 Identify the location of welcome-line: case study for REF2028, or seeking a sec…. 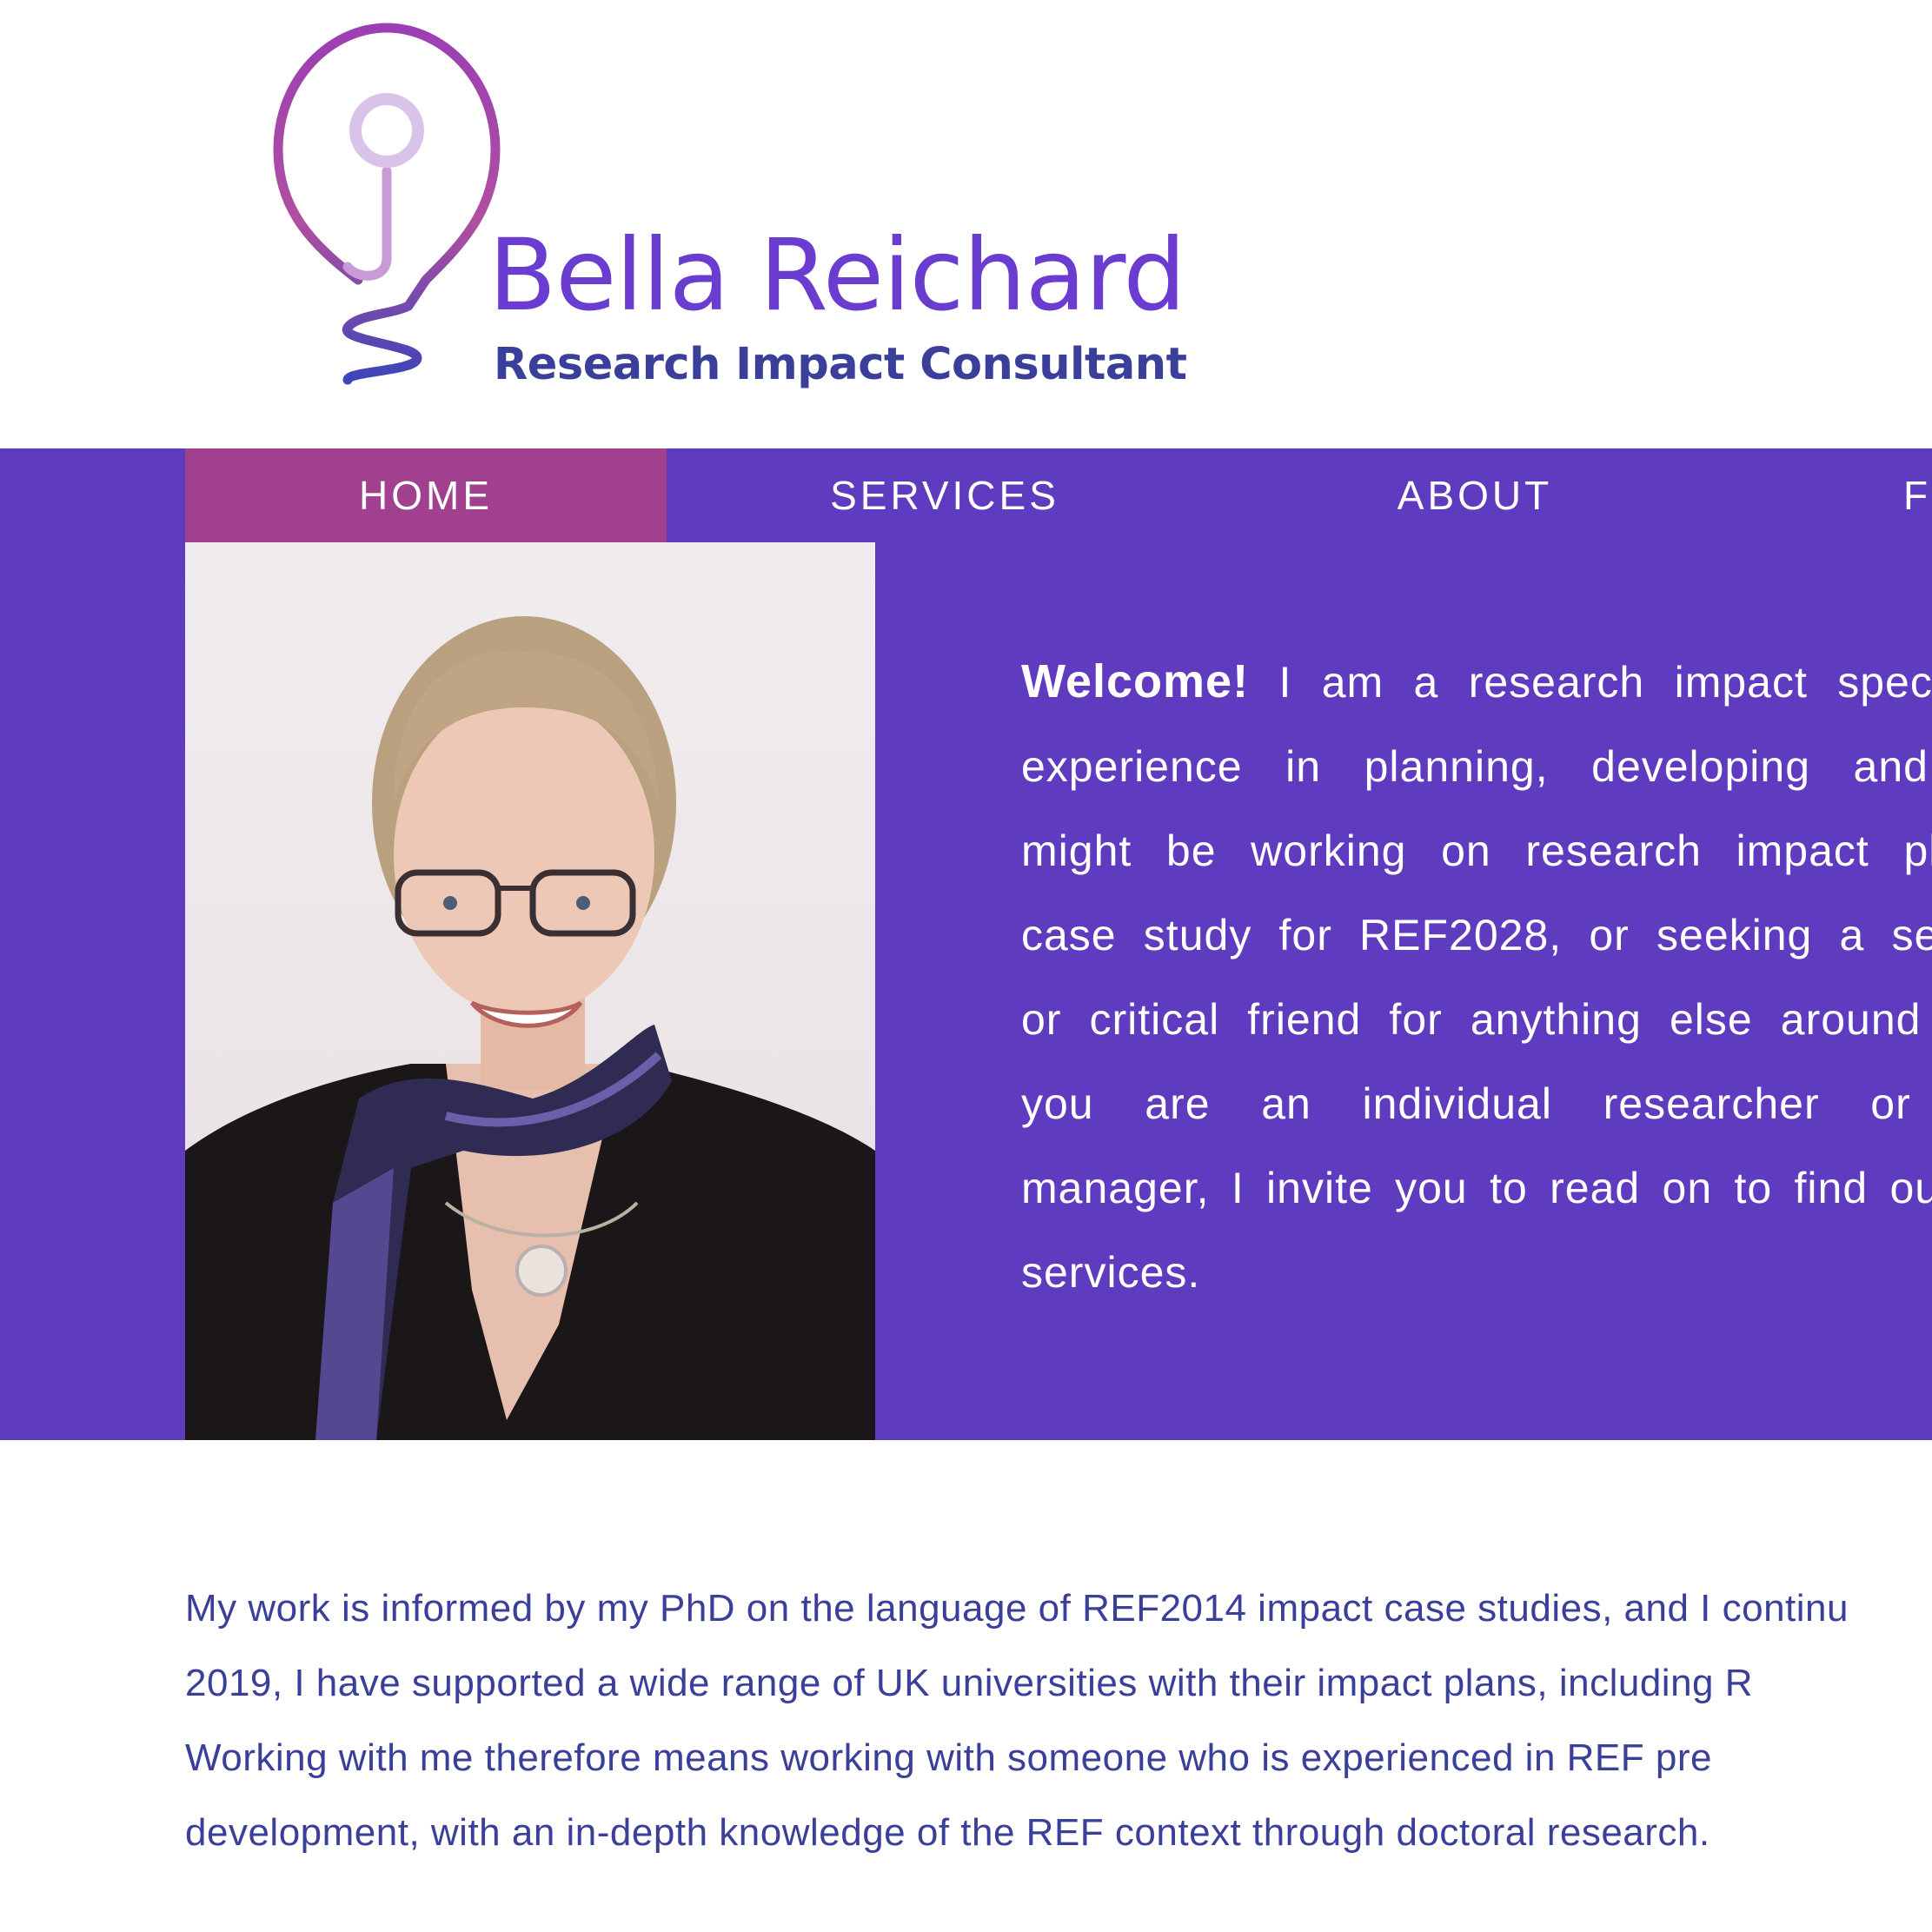
(1476, 935).